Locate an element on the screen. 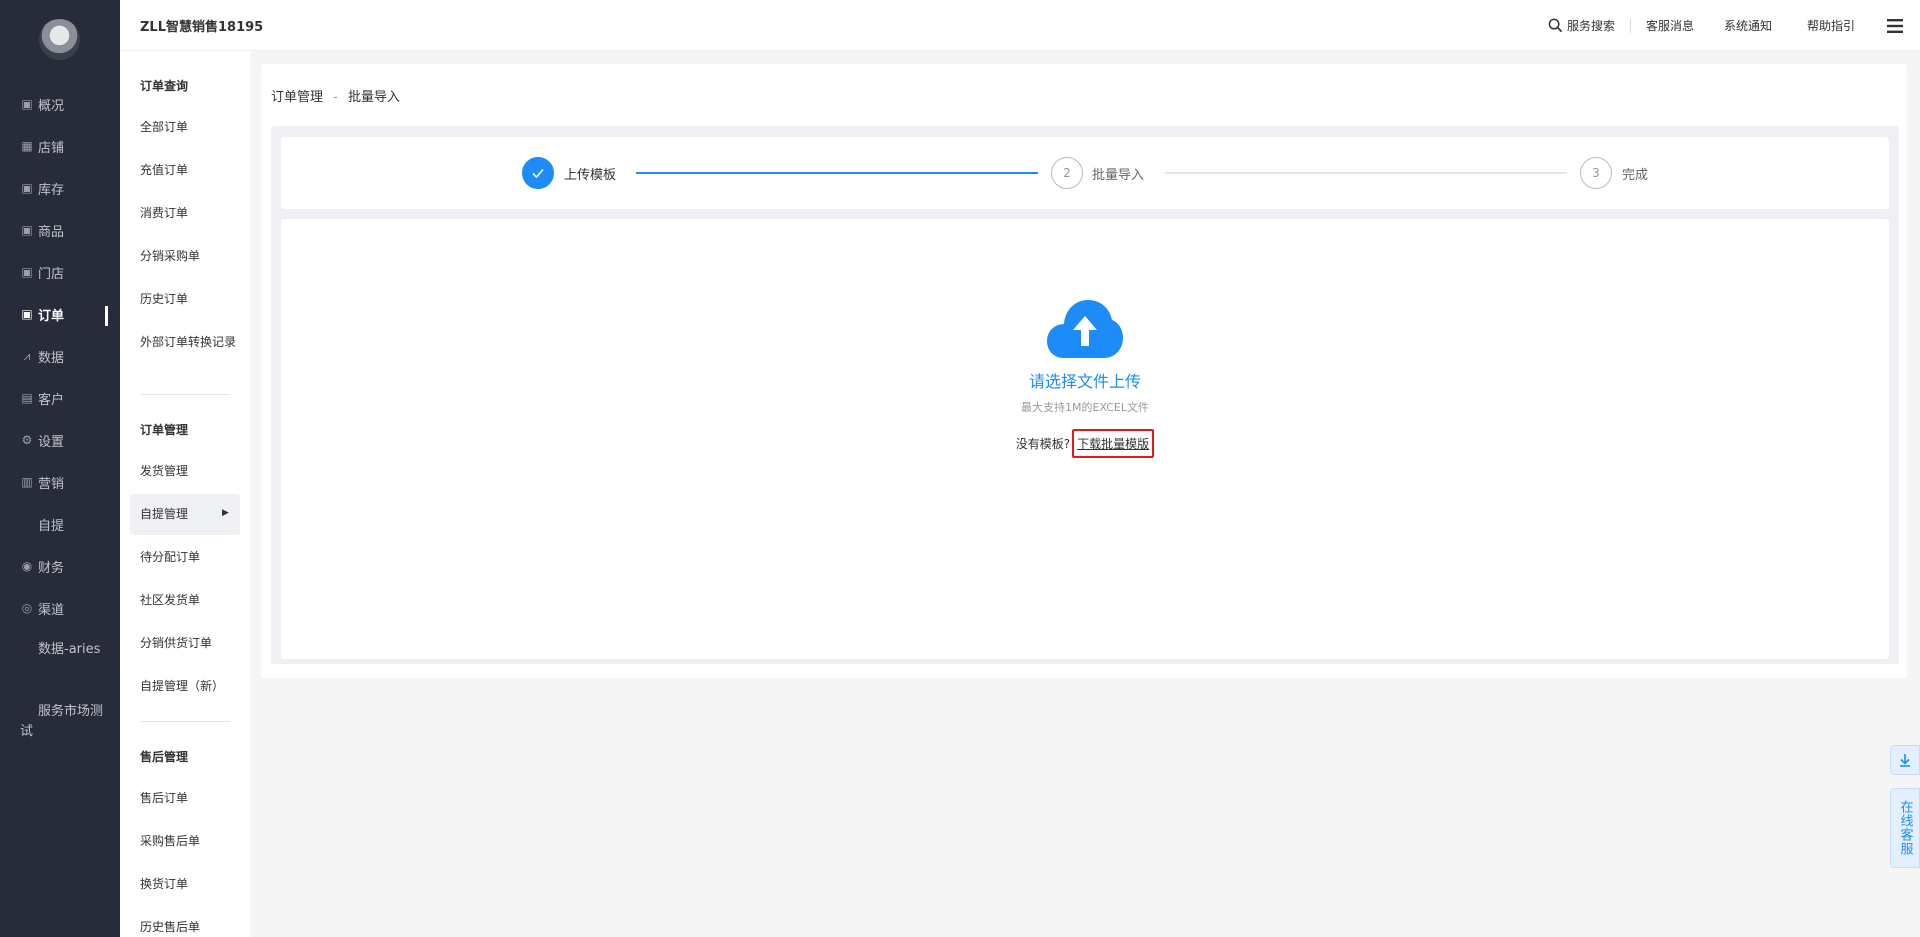 Image resolution: width=1920 pixels, height=937 pixels. check-icon is located at coordinates (538, 173).